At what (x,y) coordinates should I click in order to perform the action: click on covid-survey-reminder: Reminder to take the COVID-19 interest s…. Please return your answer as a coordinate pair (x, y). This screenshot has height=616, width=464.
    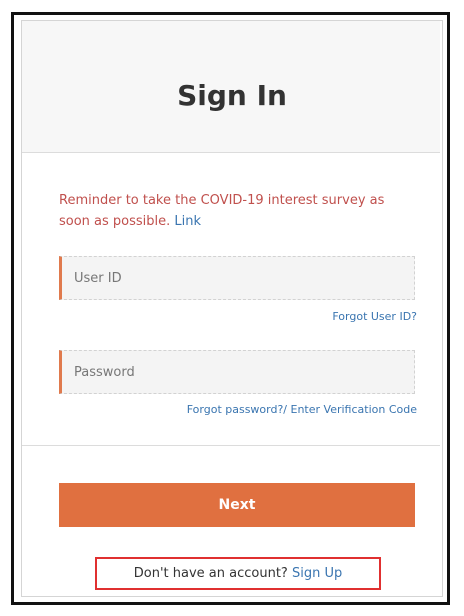
    Looking at the image, I should click on (239, 211).